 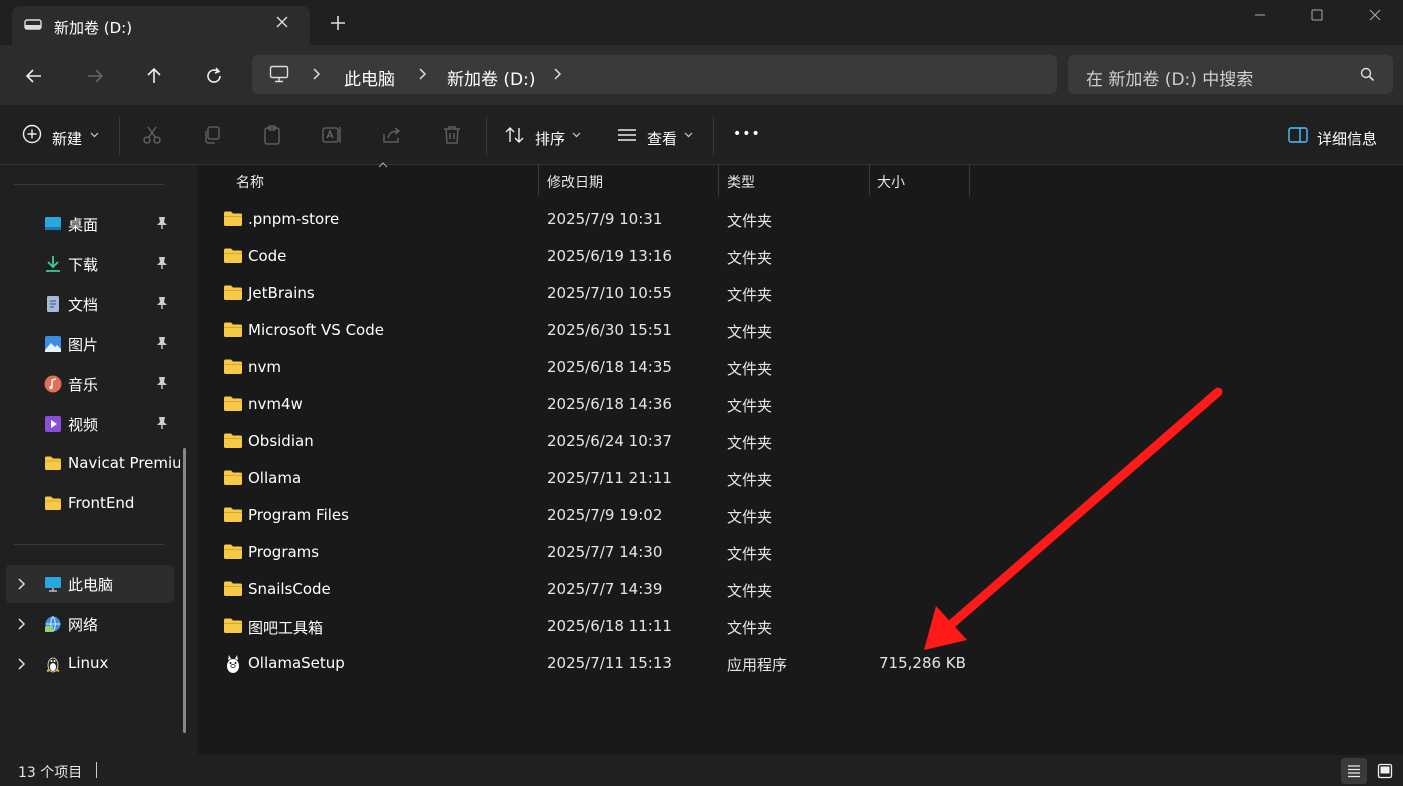 I want to click on file-row: Code 2025/6/19 13:16 文件夹, so click(x=795, y=256).